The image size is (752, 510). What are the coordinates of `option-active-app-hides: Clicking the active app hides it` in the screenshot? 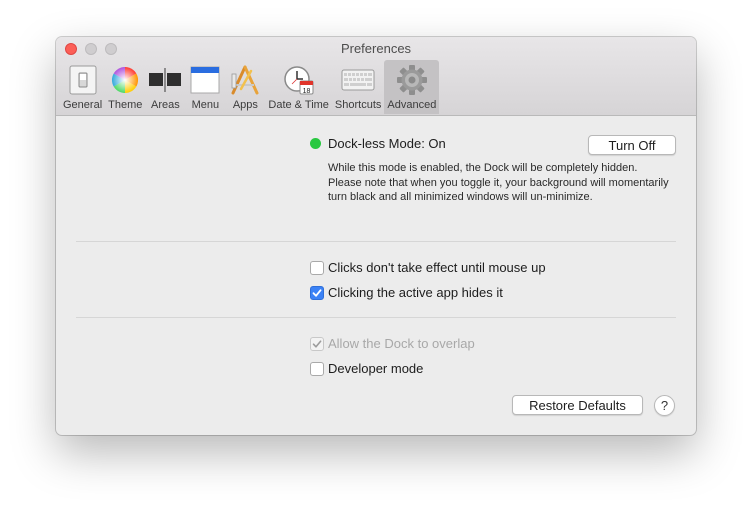 It's located at (406, 292).